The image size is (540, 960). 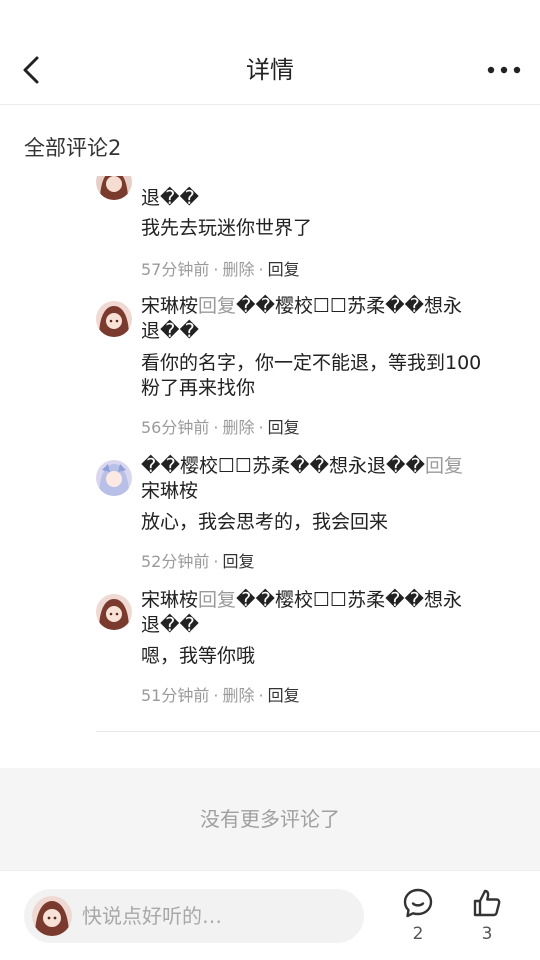 I want to click on comment-body: 看你的名字，你一定不能退，等我到100, so click(x=311, y=363).